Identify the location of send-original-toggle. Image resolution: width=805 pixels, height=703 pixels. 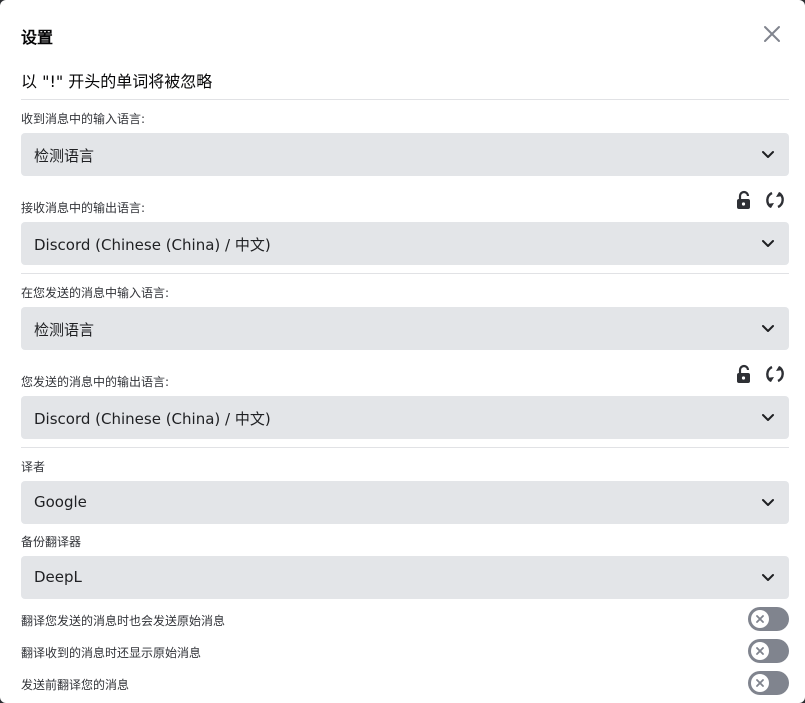
(768, 619).